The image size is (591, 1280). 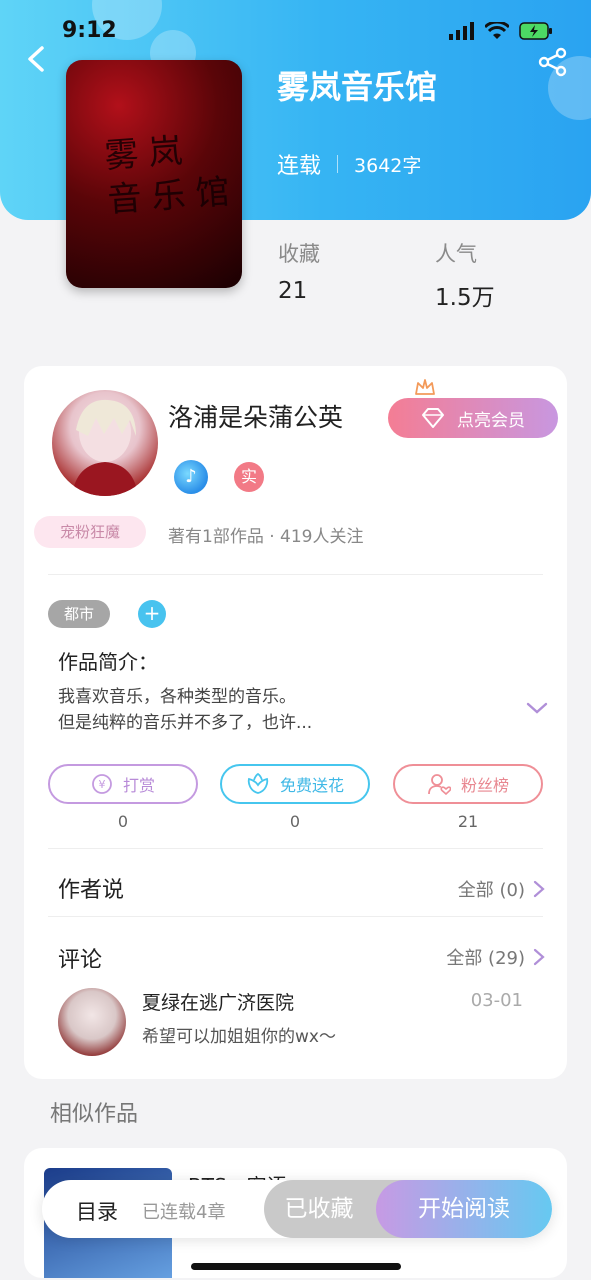 What do you see at coordinates (535, 31) in the screenshot?
I see `battery-icon` at bounding box center [535, 31].